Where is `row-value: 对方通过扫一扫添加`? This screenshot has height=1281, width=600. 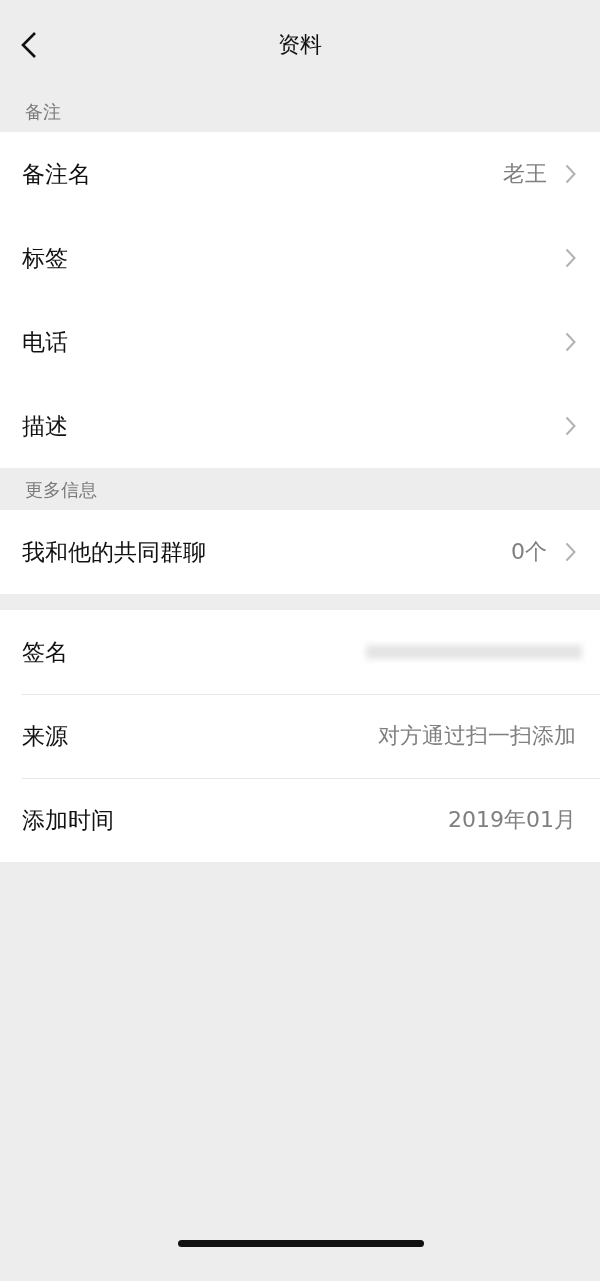
row-value: 对方通过扫一扫添加 is located at coordinates (477, 736).